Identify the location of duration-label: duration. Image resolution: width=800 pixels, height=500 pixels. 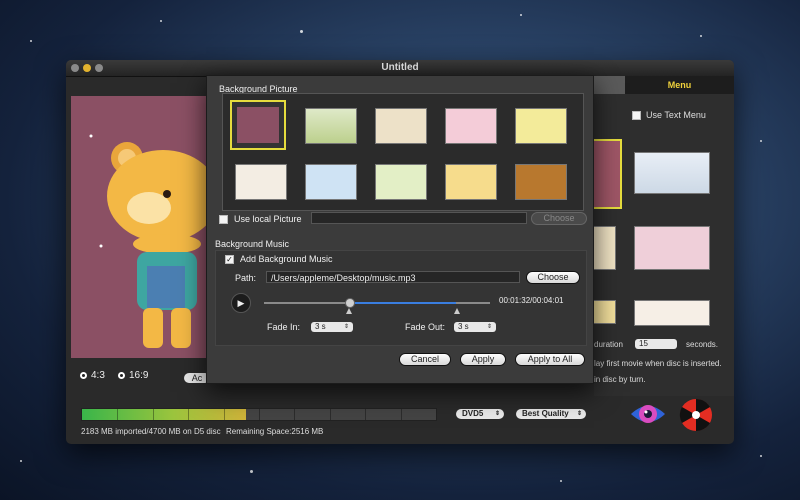
(608, 344).